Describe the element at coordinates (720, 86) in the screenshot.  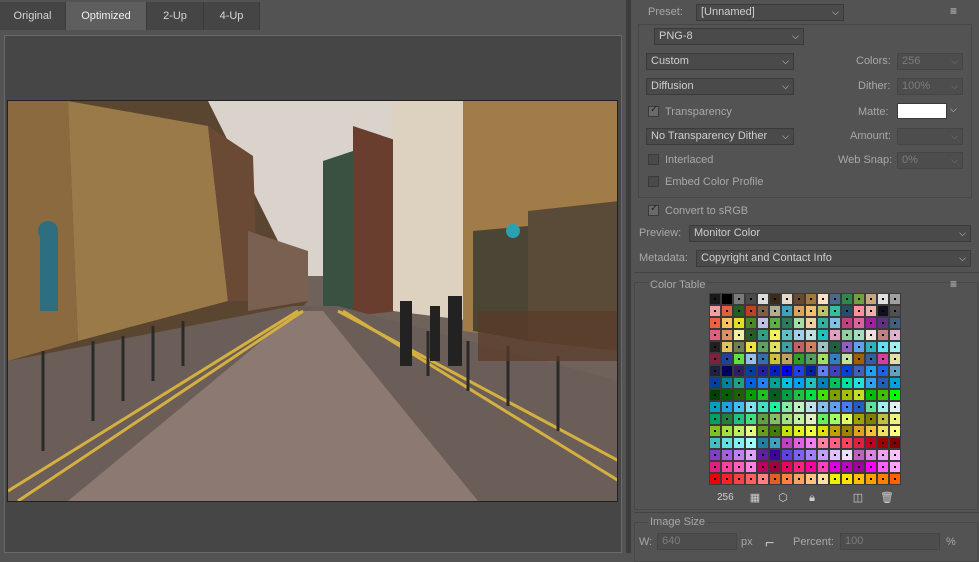
I see `dither-algorithm-select: Diffusion ⌵` at that location.